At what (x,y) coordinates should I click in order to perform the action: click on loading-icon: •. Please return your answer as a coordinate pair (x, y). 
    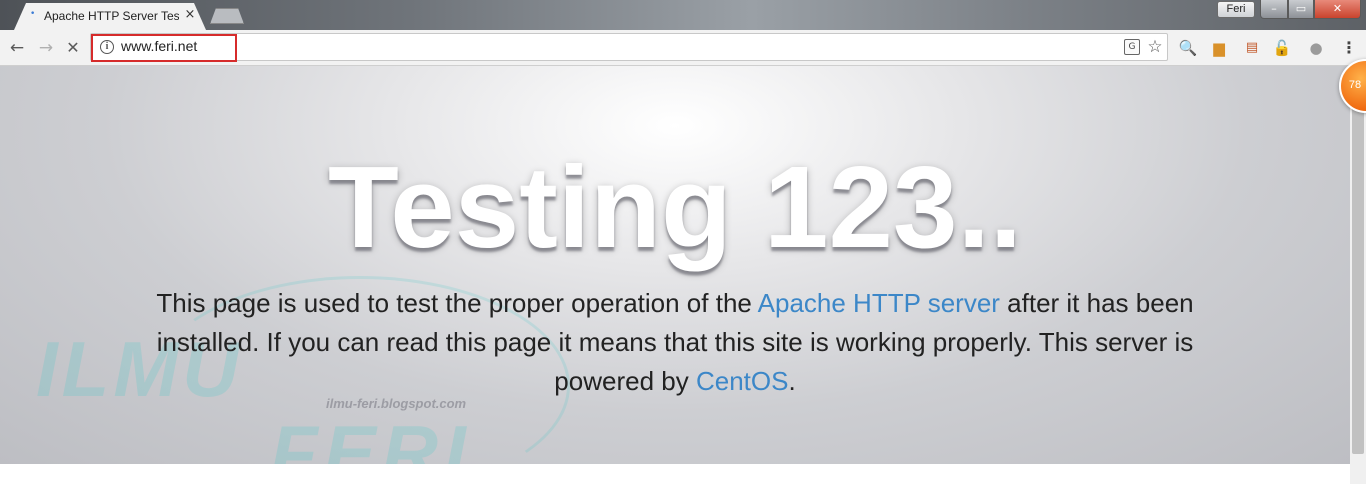
    Looking at the image, I should click on (33, 14).